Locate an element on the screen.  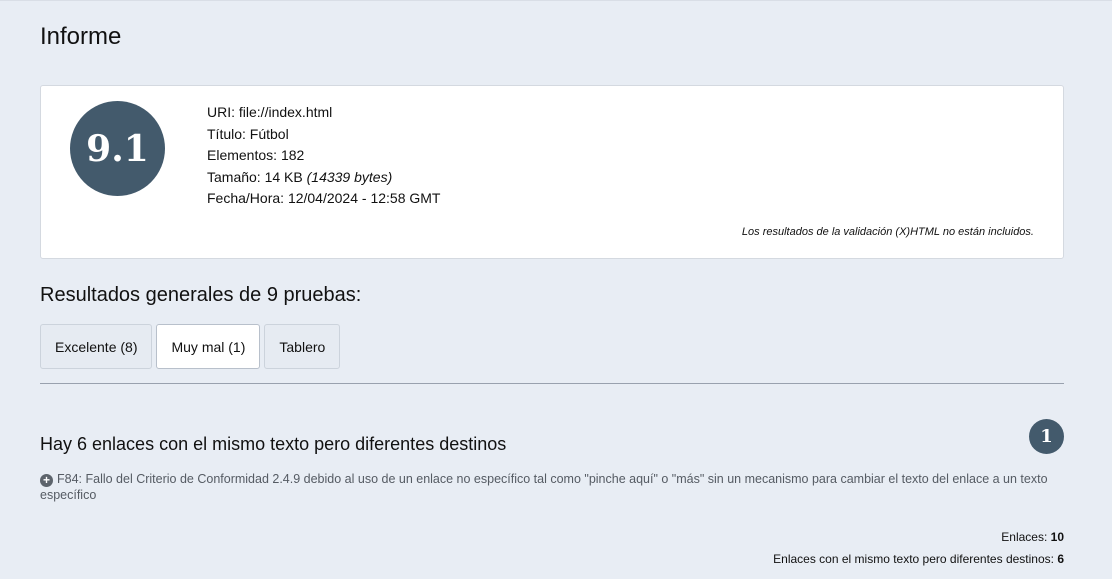
results-tabs: Excelente (8) Muy mal (1) Tablero is located at coordinates (190, 346).